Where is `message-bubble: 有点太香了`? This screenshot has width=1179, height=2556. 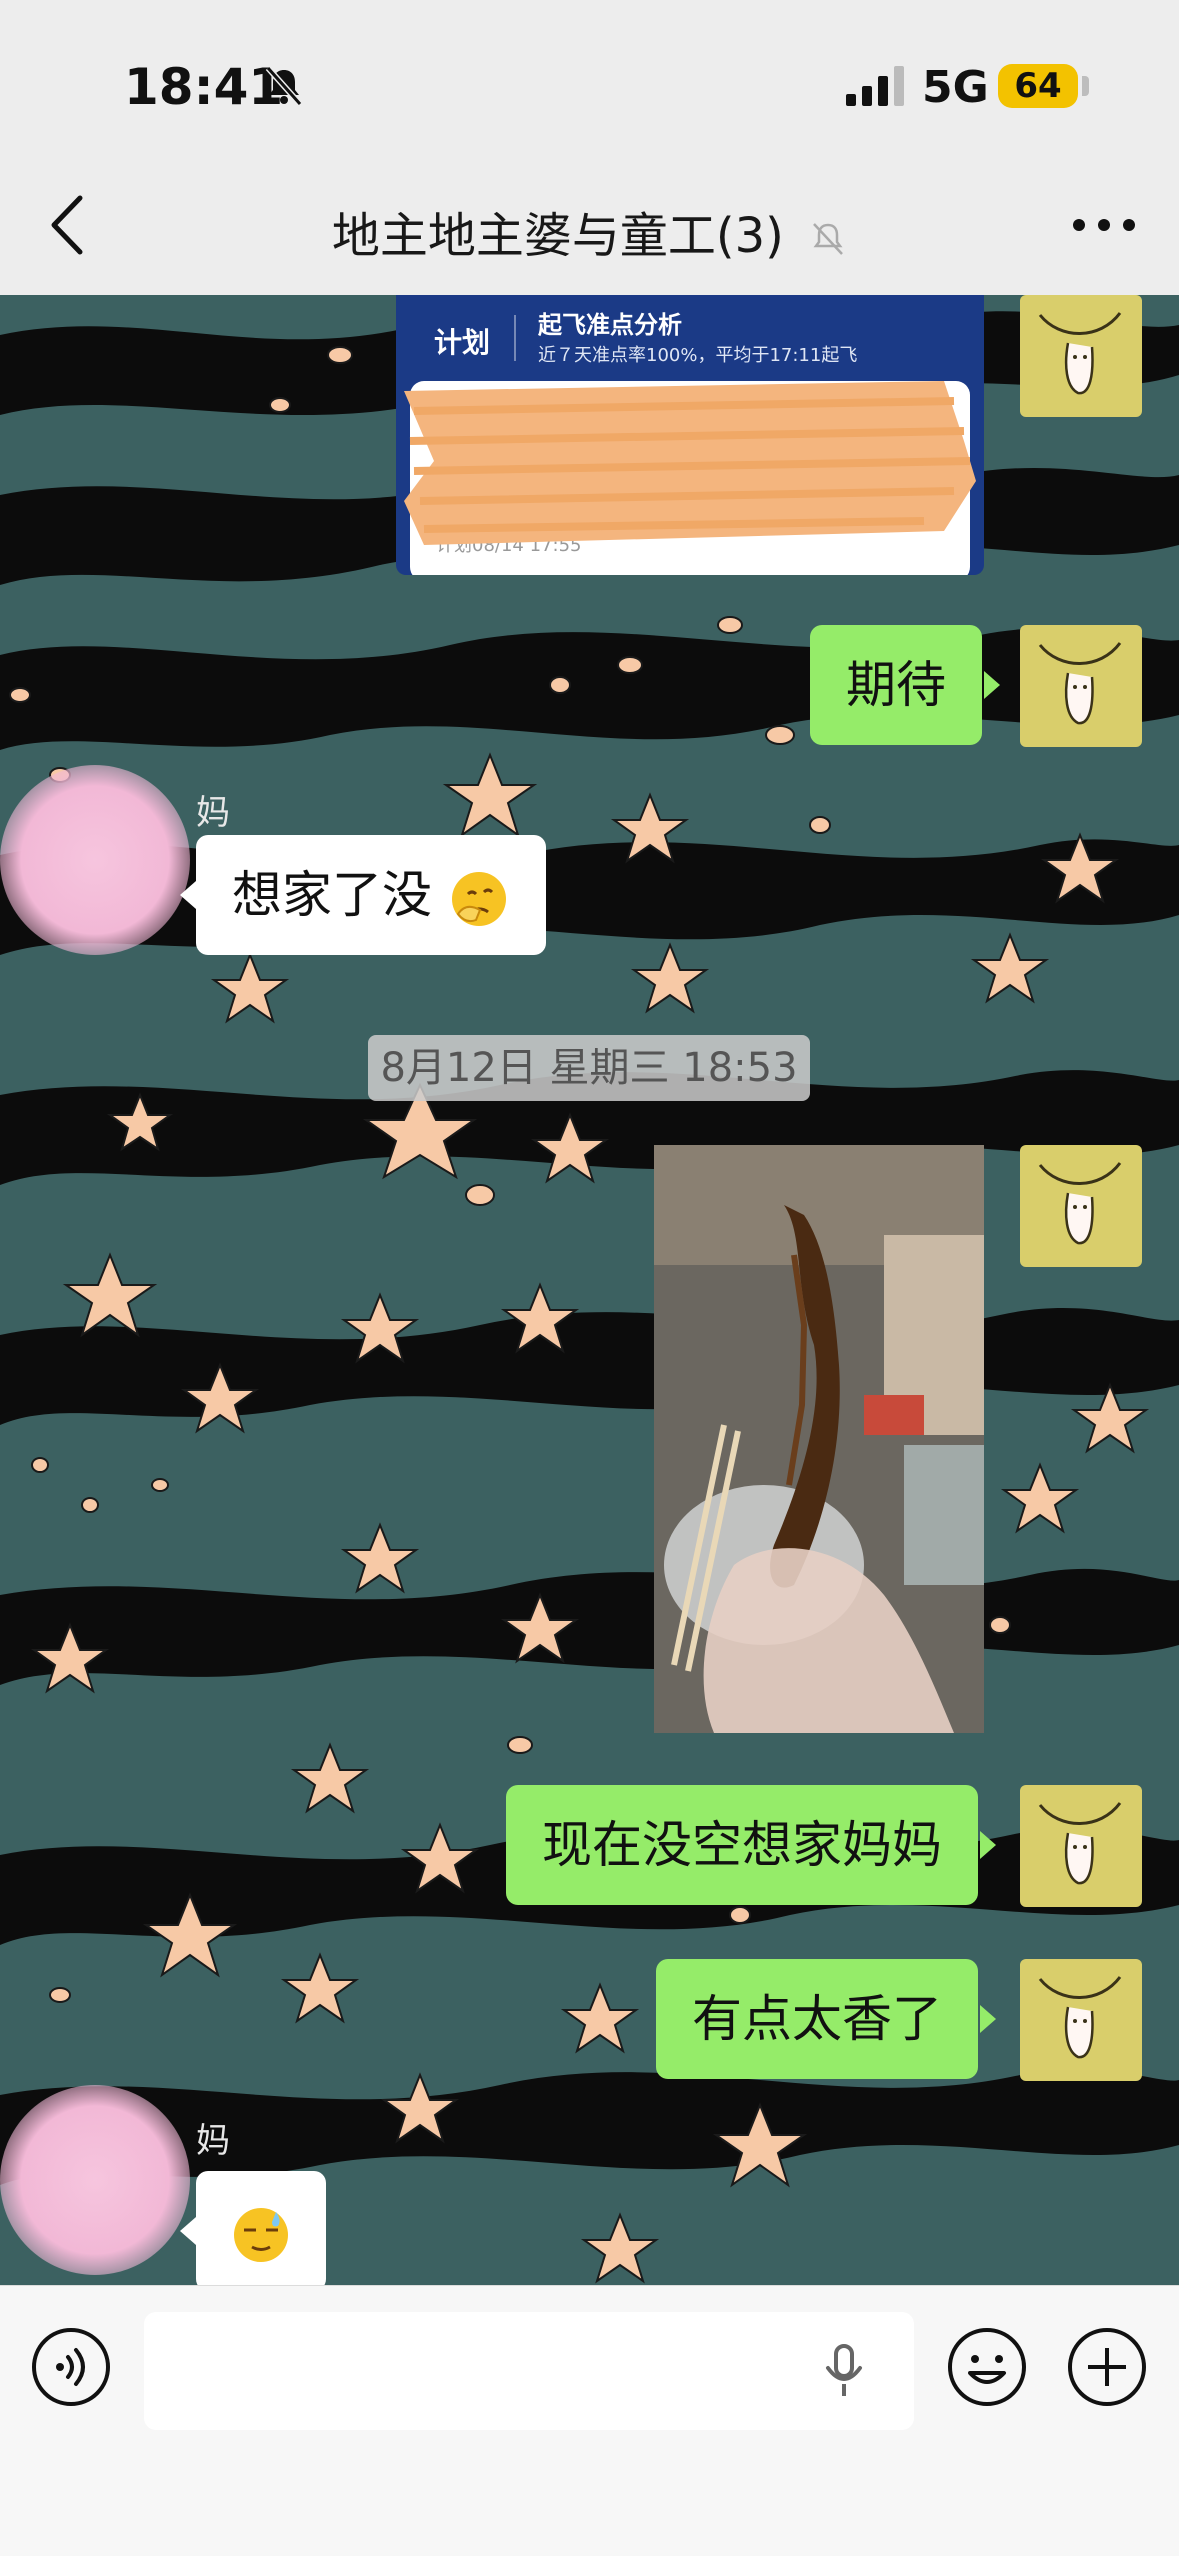 message-bubble: 有点太香了 is located at coordinates (826, 2019).